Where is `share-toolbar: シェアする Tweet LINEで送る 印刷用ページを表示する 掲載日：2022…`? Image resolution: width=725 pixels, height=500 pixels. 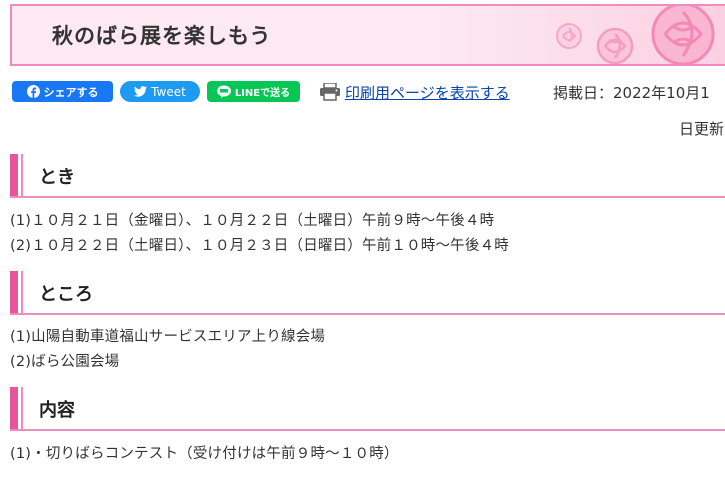 share-toolbar: シェアする Tweet LINEで送る 印刷用ページを表示する 掲載日：2022… is located at coordinates (368, 92).